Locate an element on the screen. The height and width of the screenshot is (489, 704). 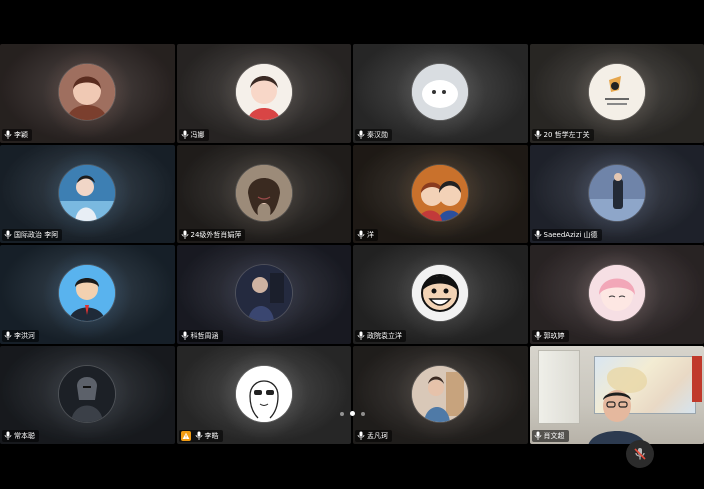
participant-tile: 常本聪 is located at coordinates (87, 394).